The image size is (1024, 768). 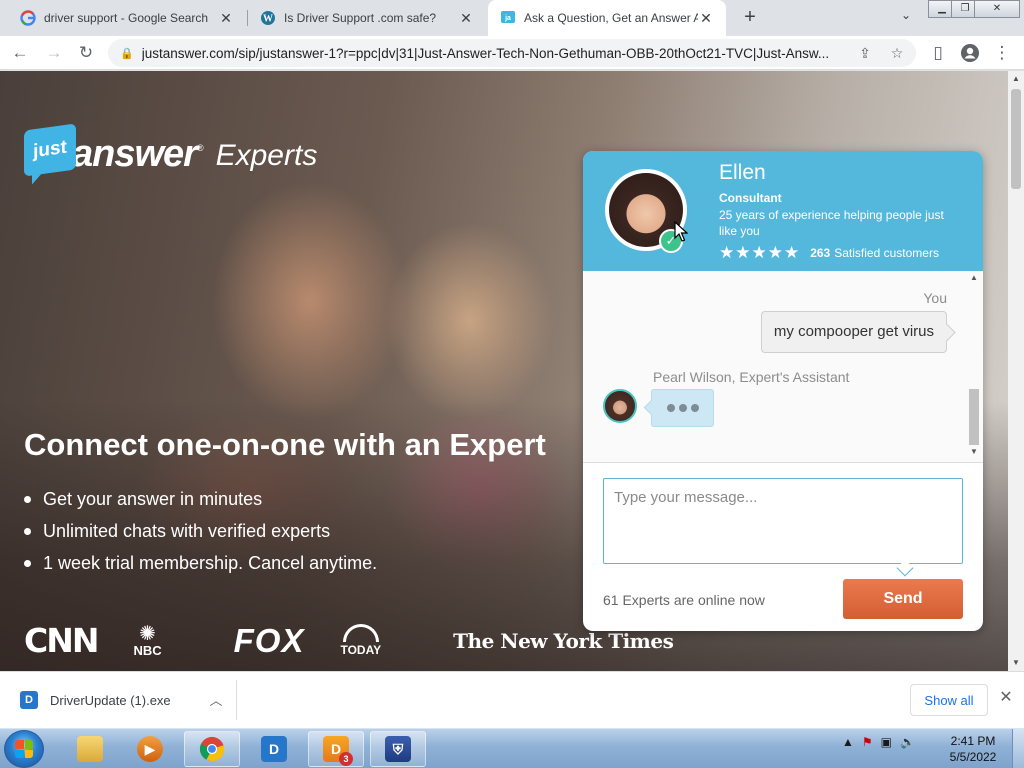 What do you see at coordinates (1002, 53) in the screenshot?
I see `more-menu-icon: ⋮` at bounding box center [1002, 53].